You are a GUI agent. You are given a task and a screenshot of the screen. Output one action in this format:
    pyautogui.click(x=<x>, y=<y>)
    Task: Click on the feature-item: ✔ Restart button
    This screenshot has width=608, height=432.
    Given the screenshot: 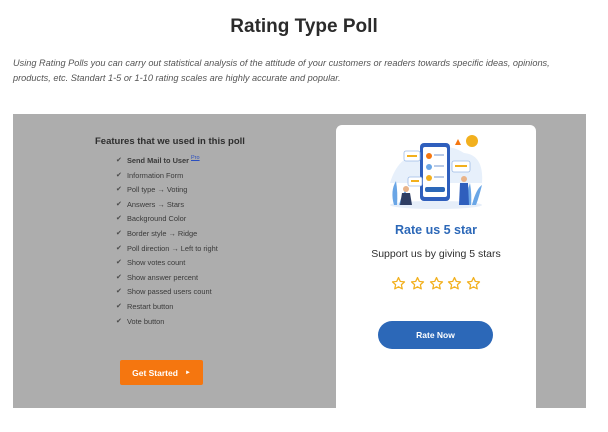 What is the action you would take?
    pyautogui.click(x=215, y=307)
    